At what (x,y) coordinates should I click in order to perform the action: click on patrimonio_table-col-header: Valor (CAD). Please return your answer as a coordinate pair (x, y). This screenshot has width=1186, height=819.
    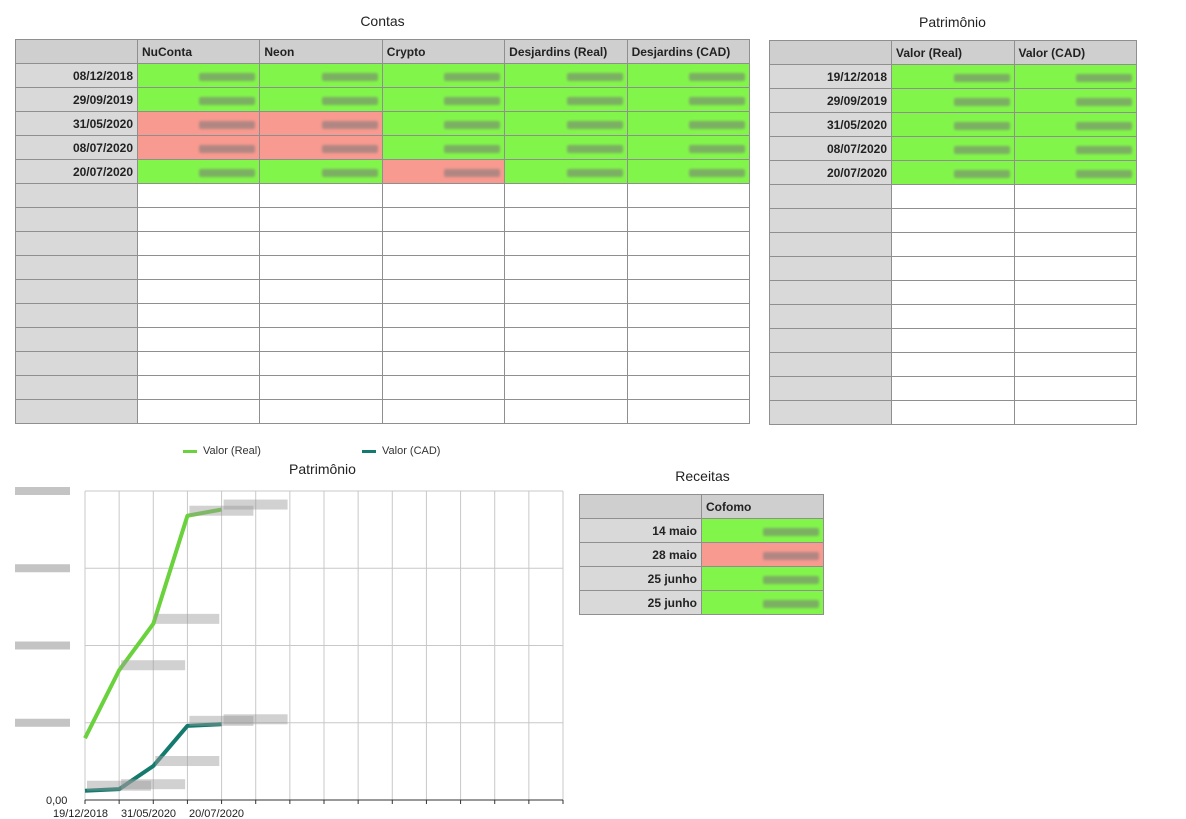
    Looking at the image, I should click on (1075, 52).